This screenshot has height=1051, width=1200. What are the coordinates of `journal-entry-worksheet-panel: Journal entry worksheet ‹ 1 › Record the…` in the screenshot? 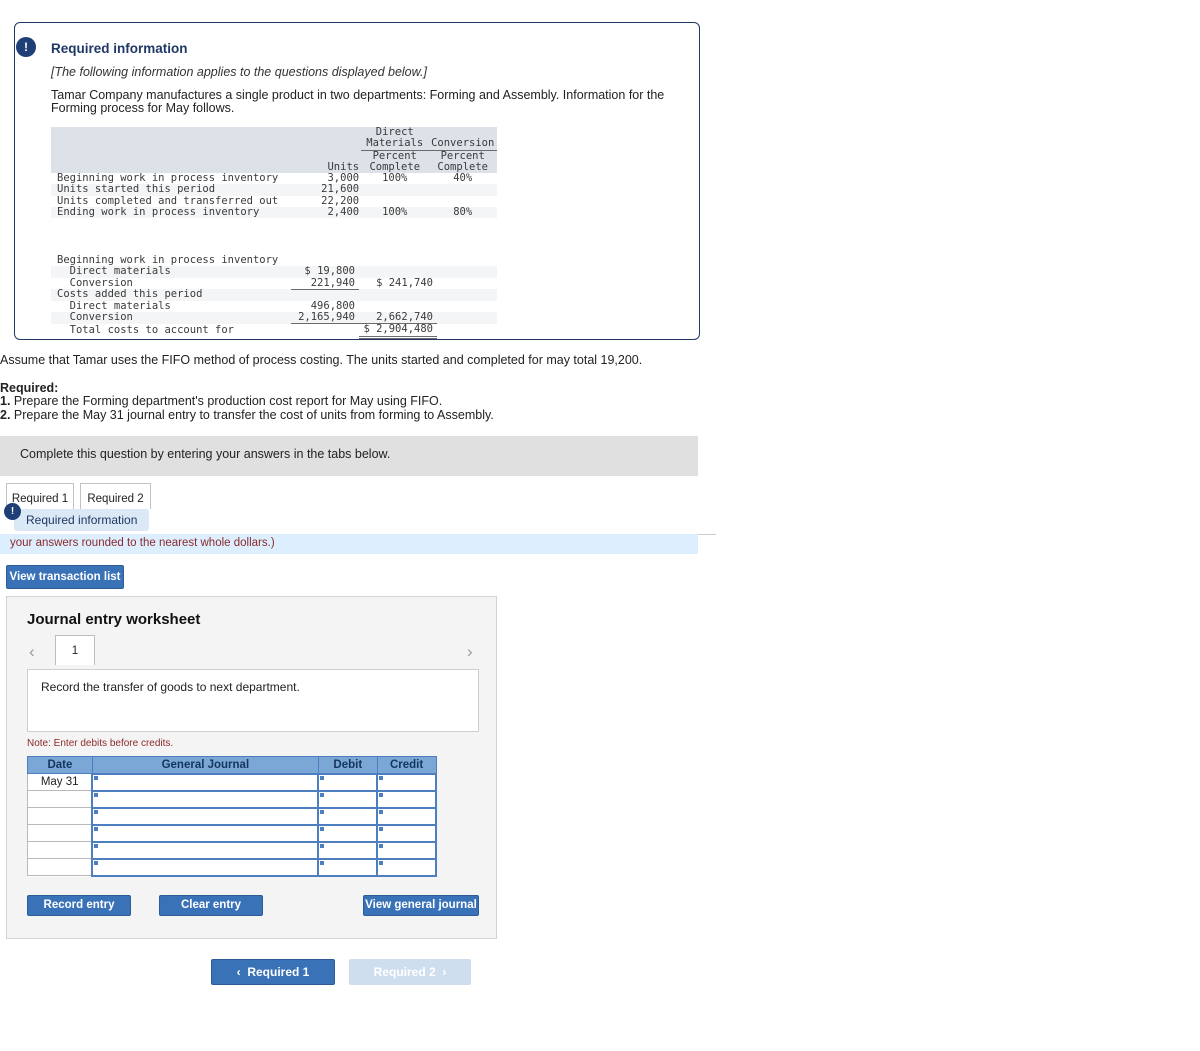 It's located at (251, 767).